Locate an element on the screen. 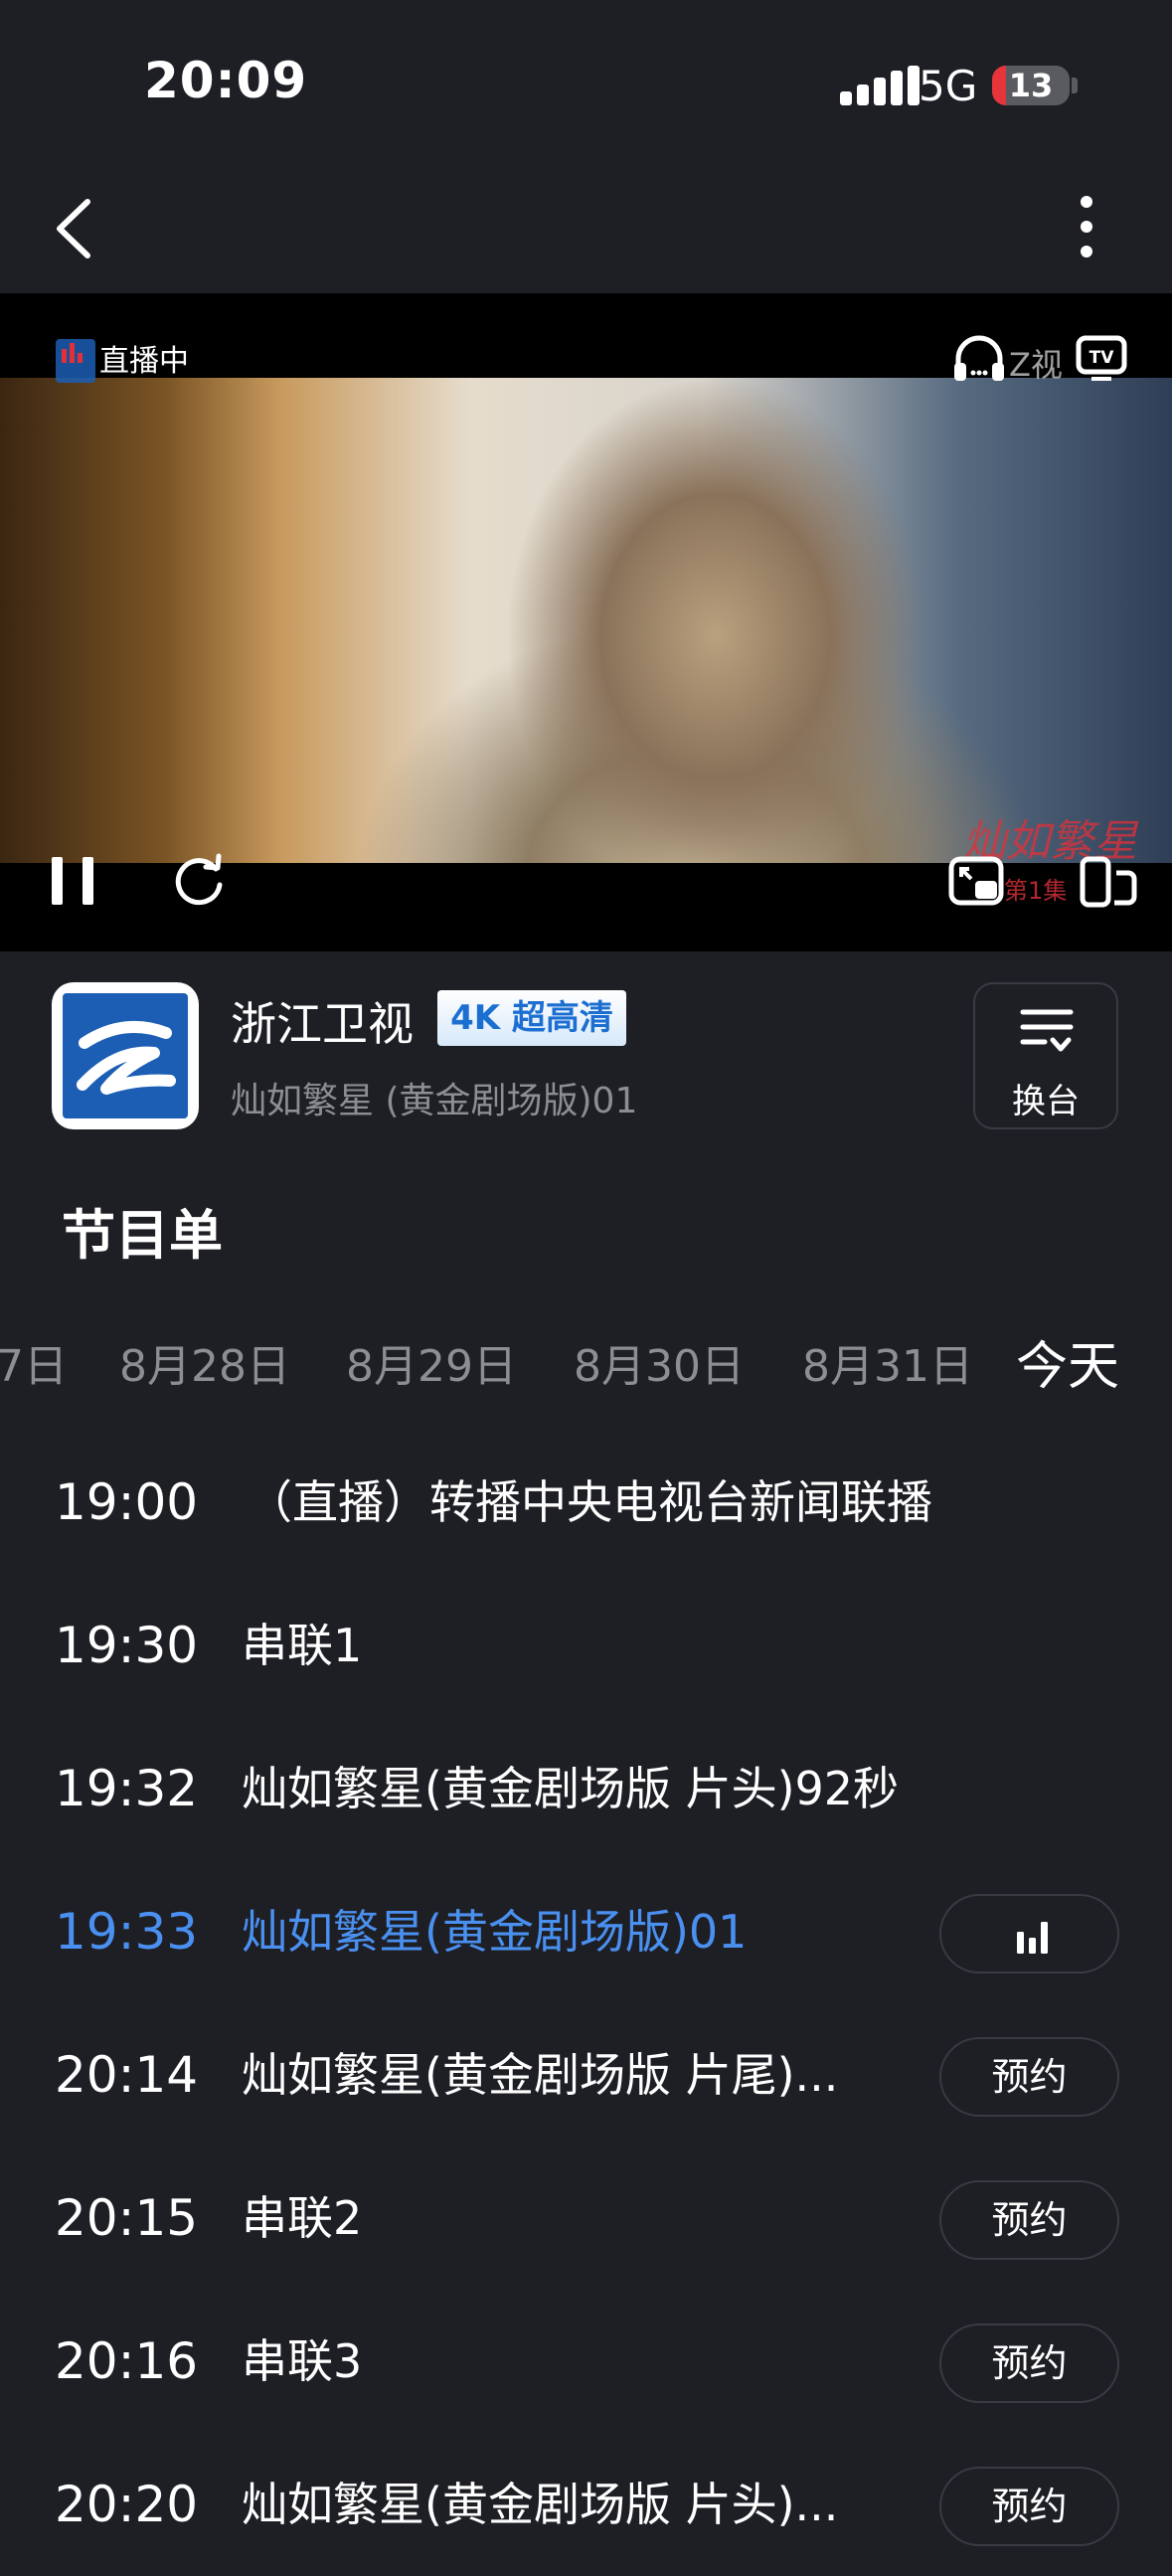 The image size is (1172, 2576). now-playing-button is located at coordinates (1029, 1934).